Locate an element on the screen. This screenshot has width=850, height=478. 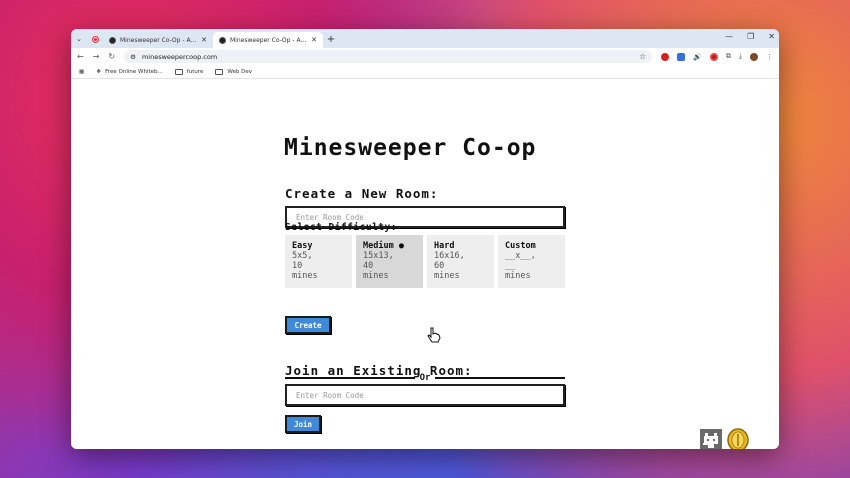
back-icon: ← is located at coordinates (80, 56).